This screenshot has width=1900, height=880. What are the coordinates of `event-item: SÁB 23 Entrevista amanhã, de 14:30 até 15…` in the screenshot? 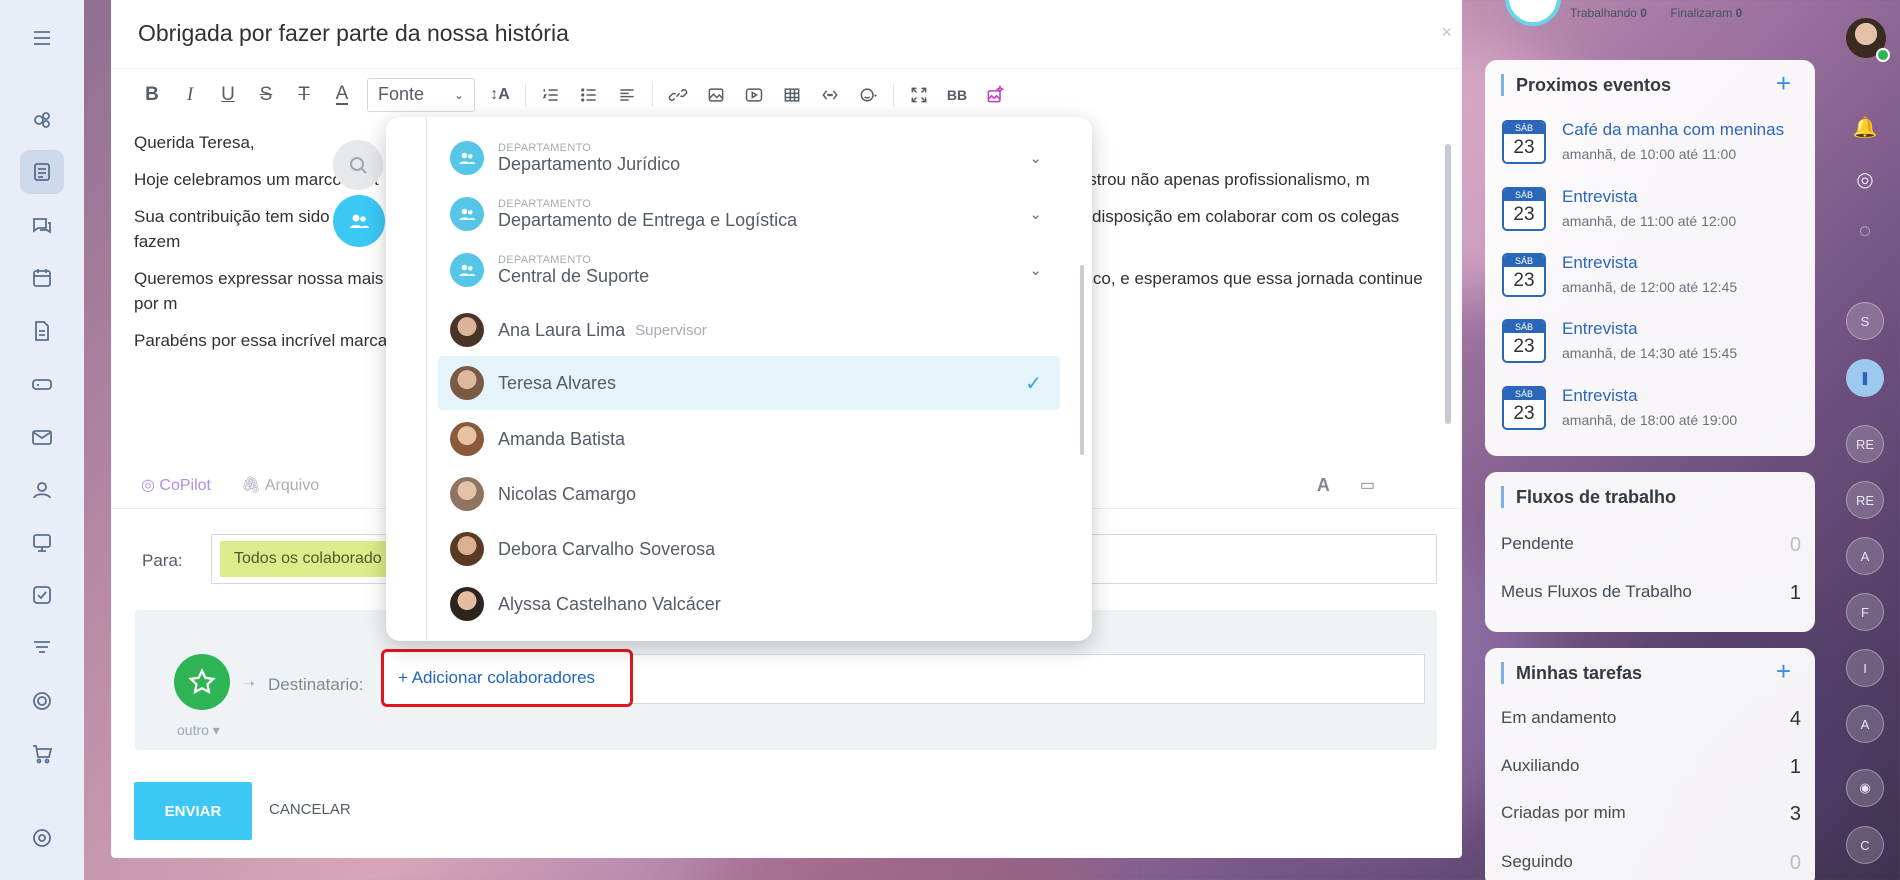 It's located at (1652, 344).